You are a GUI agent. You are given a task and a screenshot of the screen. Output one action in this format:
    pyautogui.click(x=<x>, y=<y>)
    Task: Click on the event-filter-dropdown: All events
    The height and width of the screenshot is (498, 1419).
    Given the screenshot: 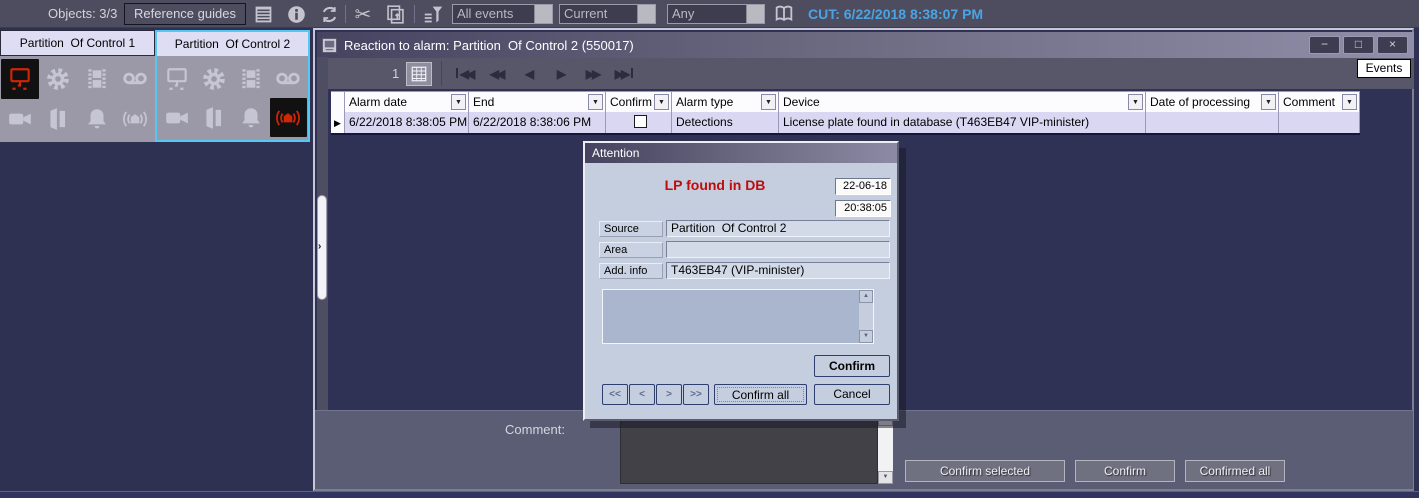 What is the action you would take?
    pyautogui.click(x=502, y=14)
    